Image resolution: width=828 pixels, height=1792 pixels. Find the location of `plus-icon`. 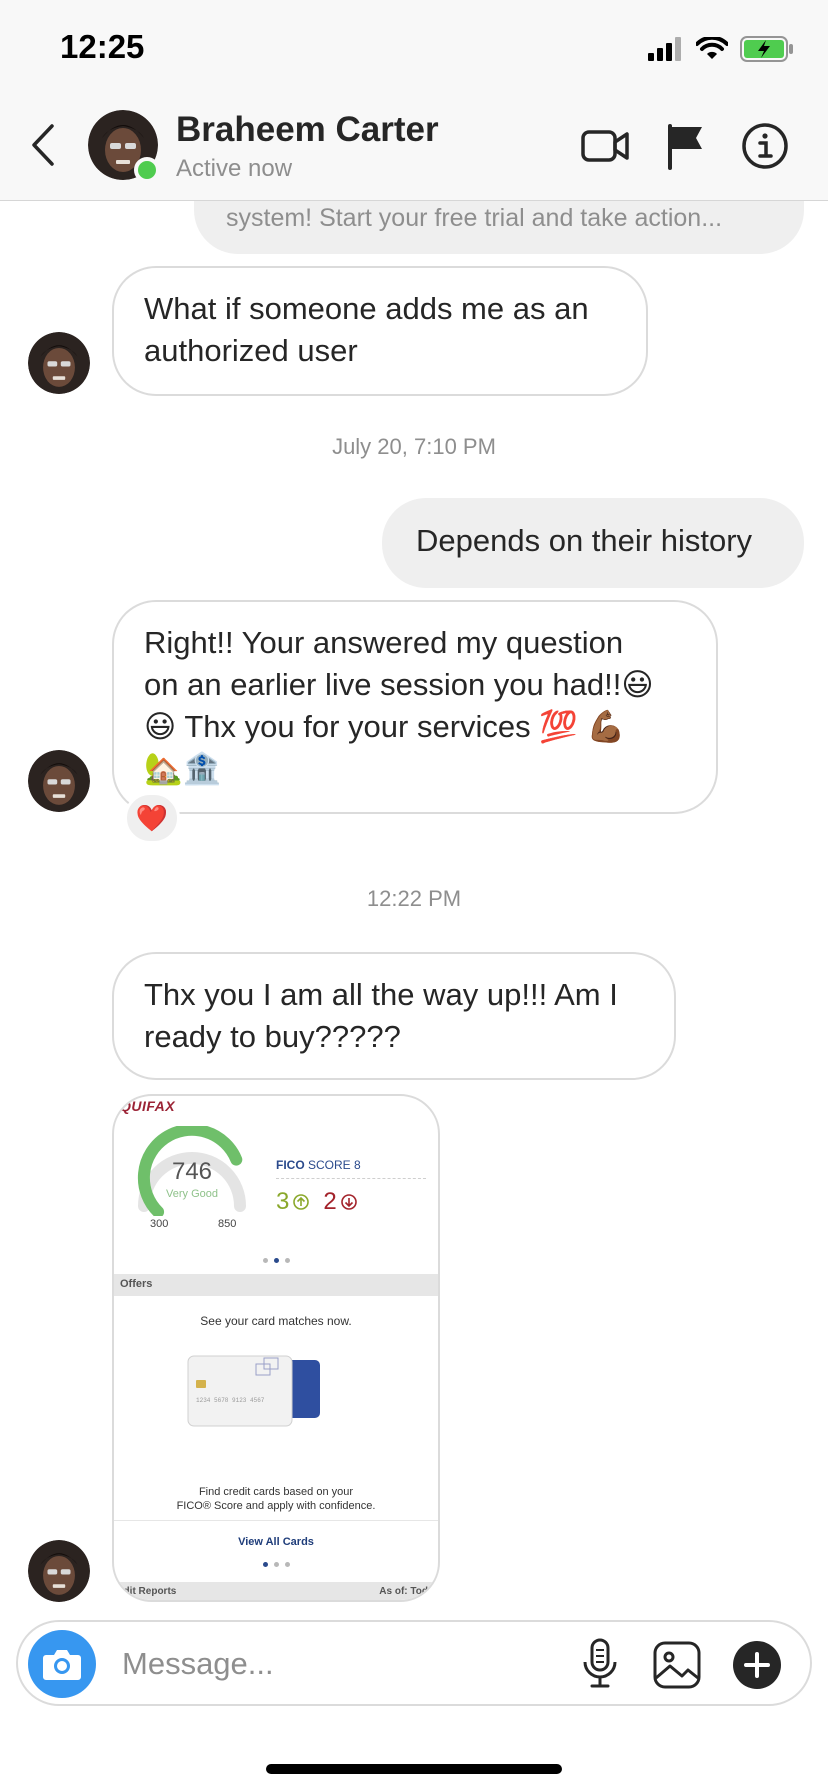

plus-icon is located at coordinates (757, 1665).